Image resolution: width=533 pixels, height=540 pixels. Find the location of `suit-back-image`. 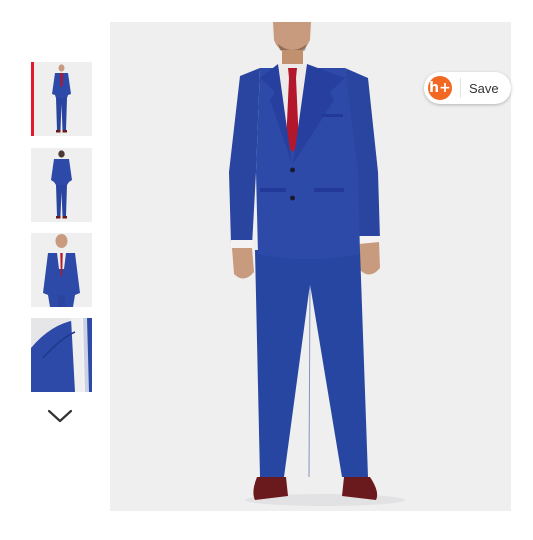

suit-back-image is located at coordinates (61, 185).